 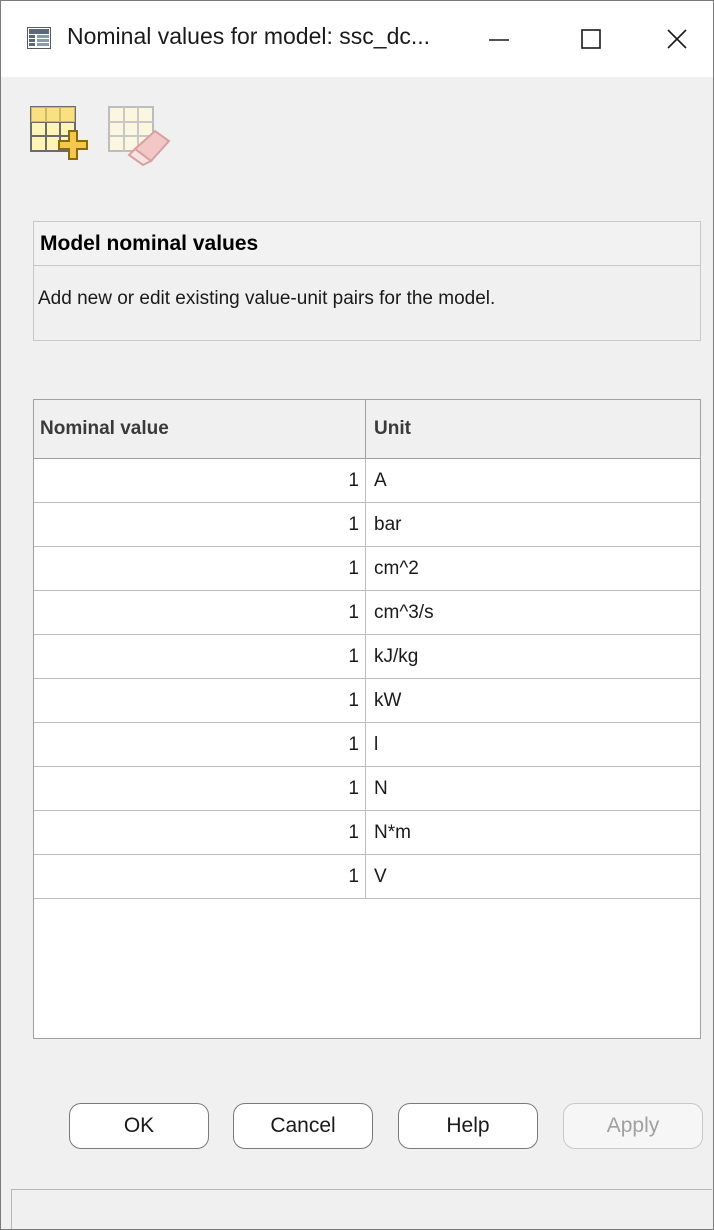 I want to click on delete-row-button, so click(x=139, y=137).